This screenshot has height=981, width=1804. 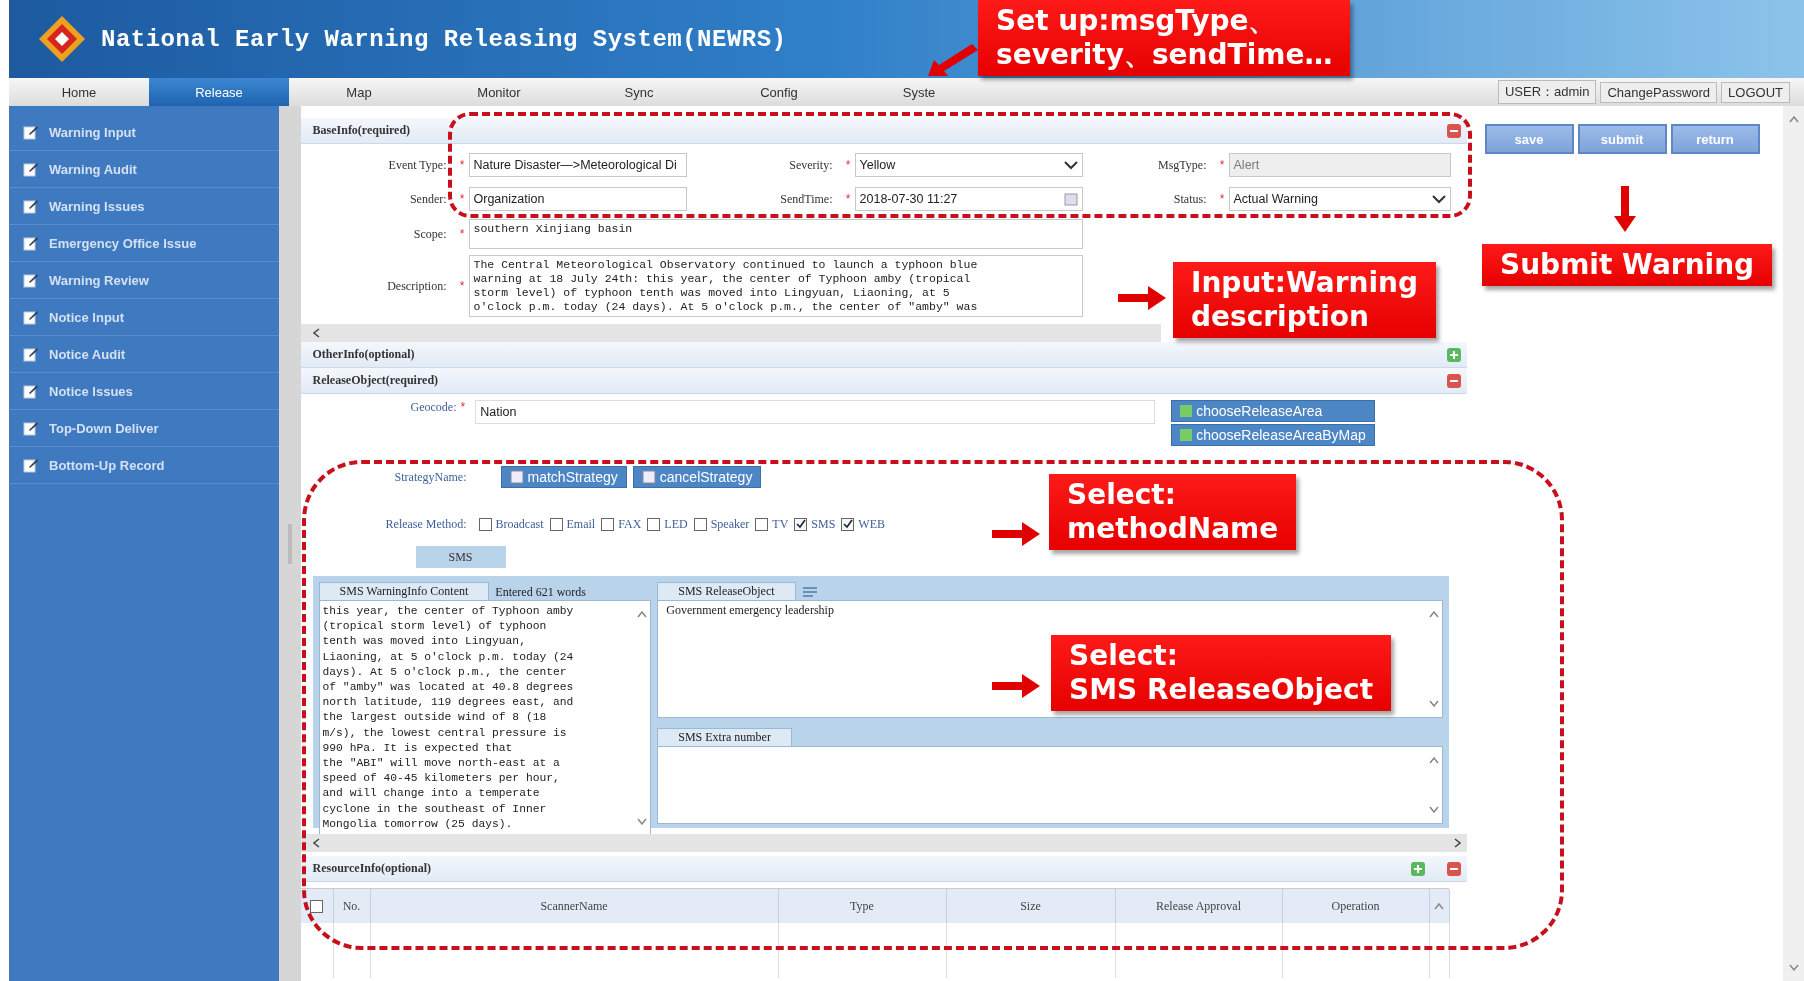 What do you see at coordinates (1417, 868) in the screenshot?
I see `expand-icon` at bounding box center [1417, 868].